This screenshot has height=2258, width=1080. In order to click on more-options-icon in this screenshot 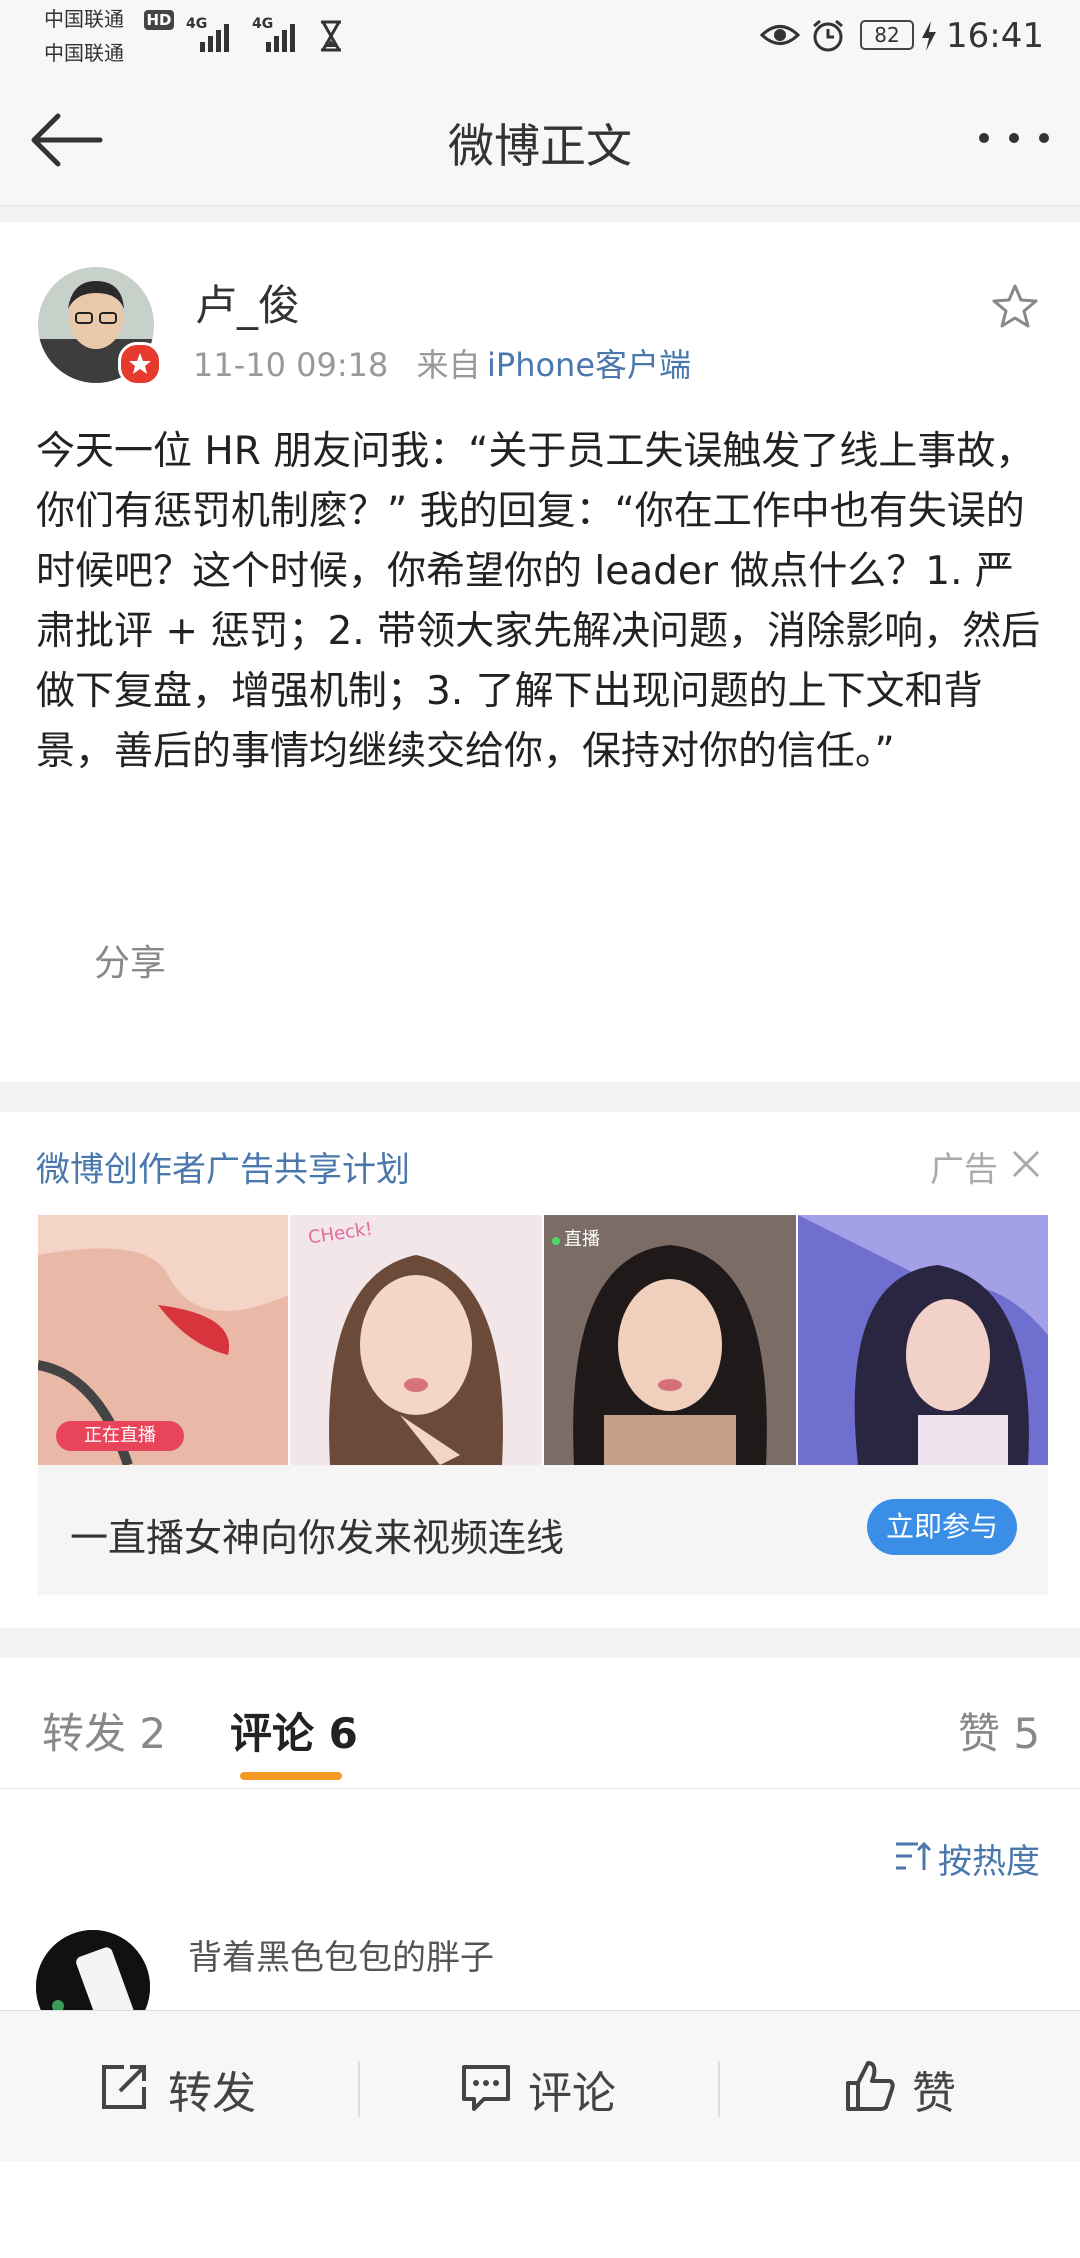, I will do `click(1016, 138)`.